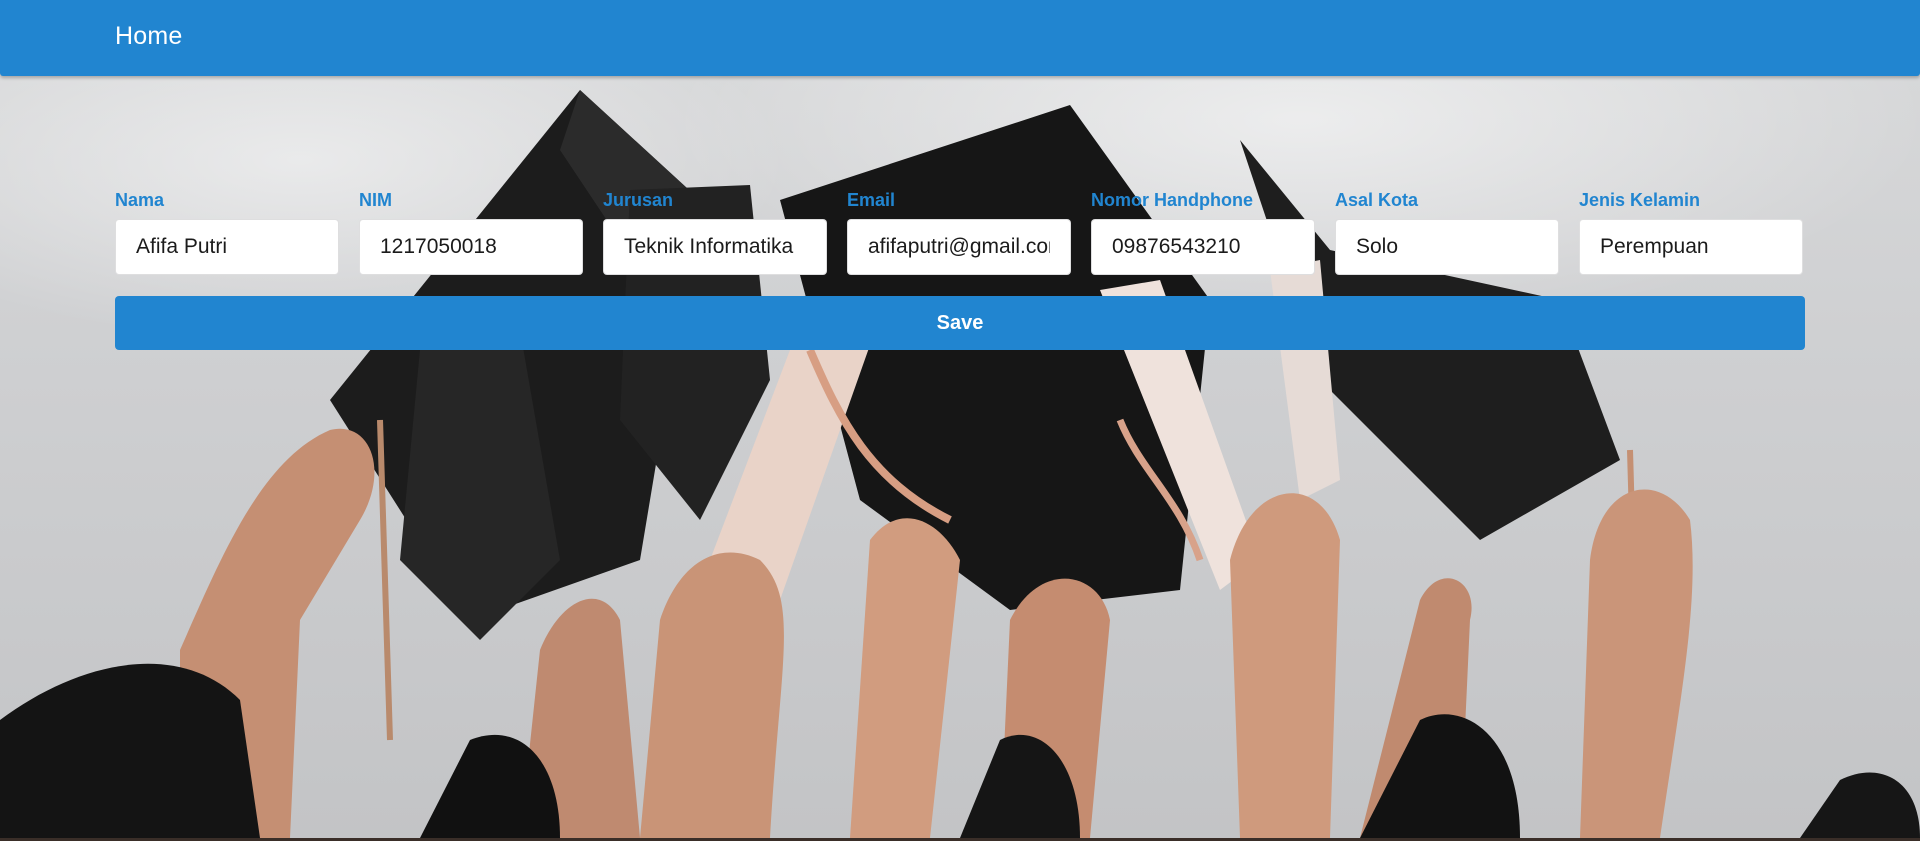  Describe the element at coordinates (715, 247) in the screenshot. I see `input-jurusan` at that location.